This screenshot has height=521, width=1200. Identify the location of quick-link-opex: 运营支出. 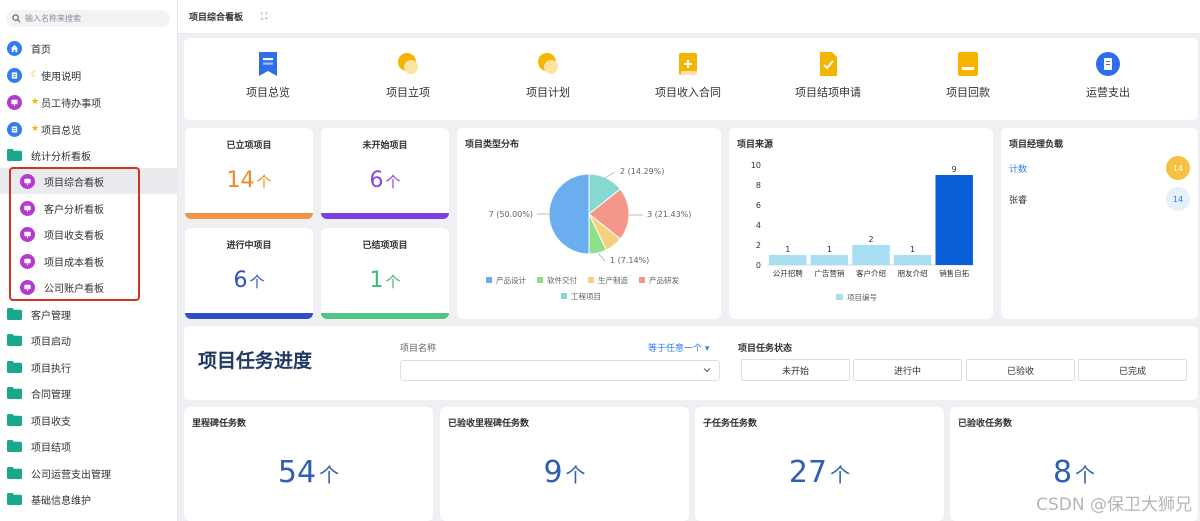
(1108, 79).